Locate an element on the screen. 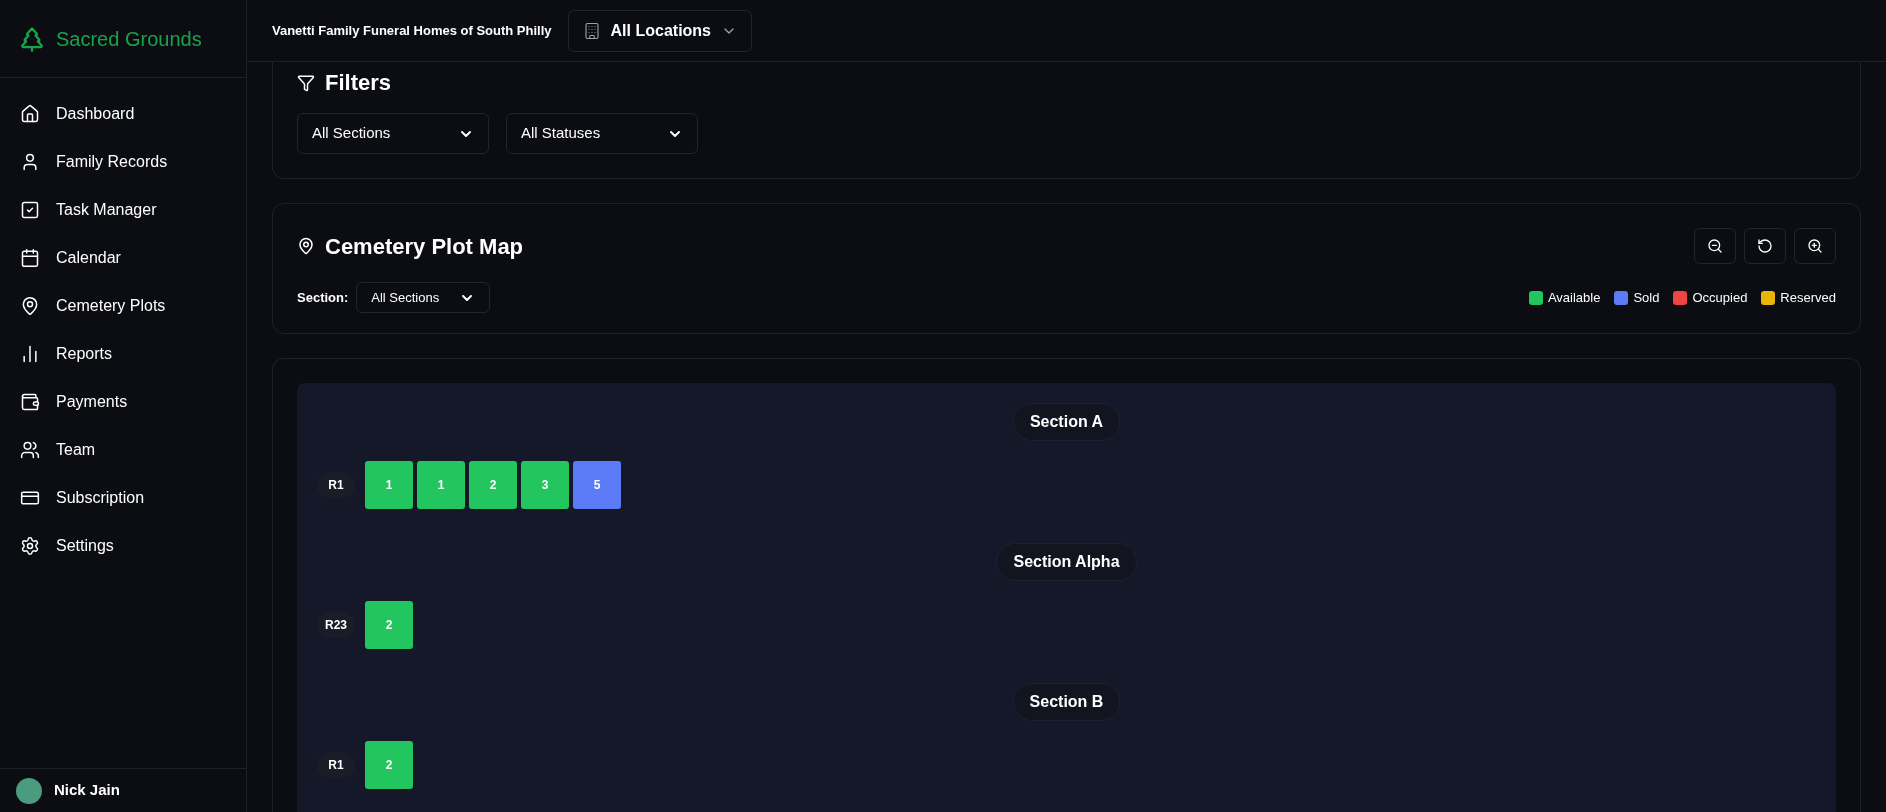 The height and width of the screenshot is (812, 1886). checkbox-icon is located at coordinates (30, 210).